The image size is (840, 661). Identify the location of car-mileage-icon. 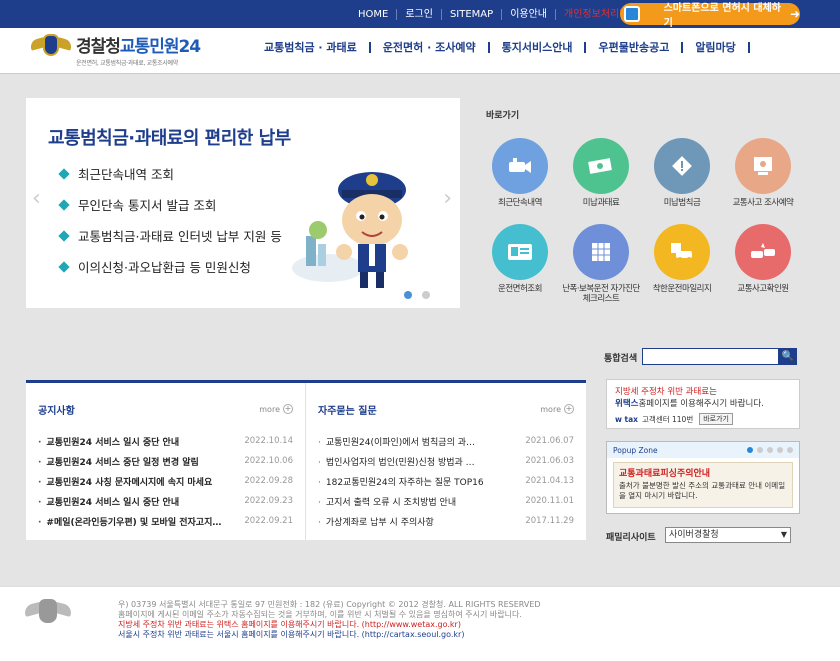
(682, 252).